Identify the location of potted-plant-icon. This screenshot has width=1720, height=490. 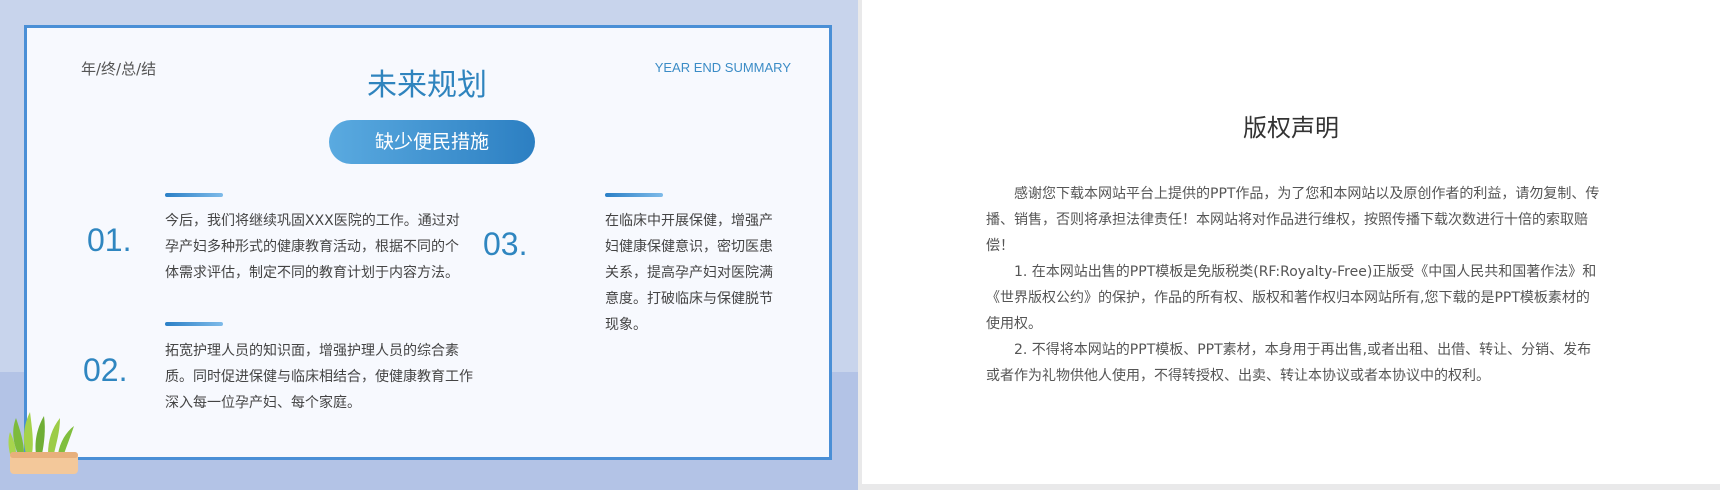
(43, 443).